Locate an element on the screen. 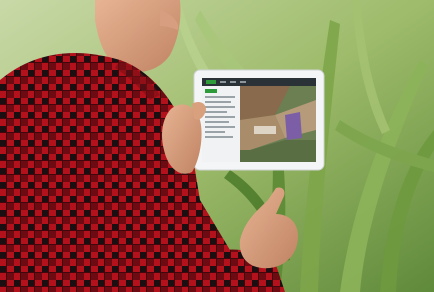 The image size is (434, 292). tablet is located at coordinates (259, 120).